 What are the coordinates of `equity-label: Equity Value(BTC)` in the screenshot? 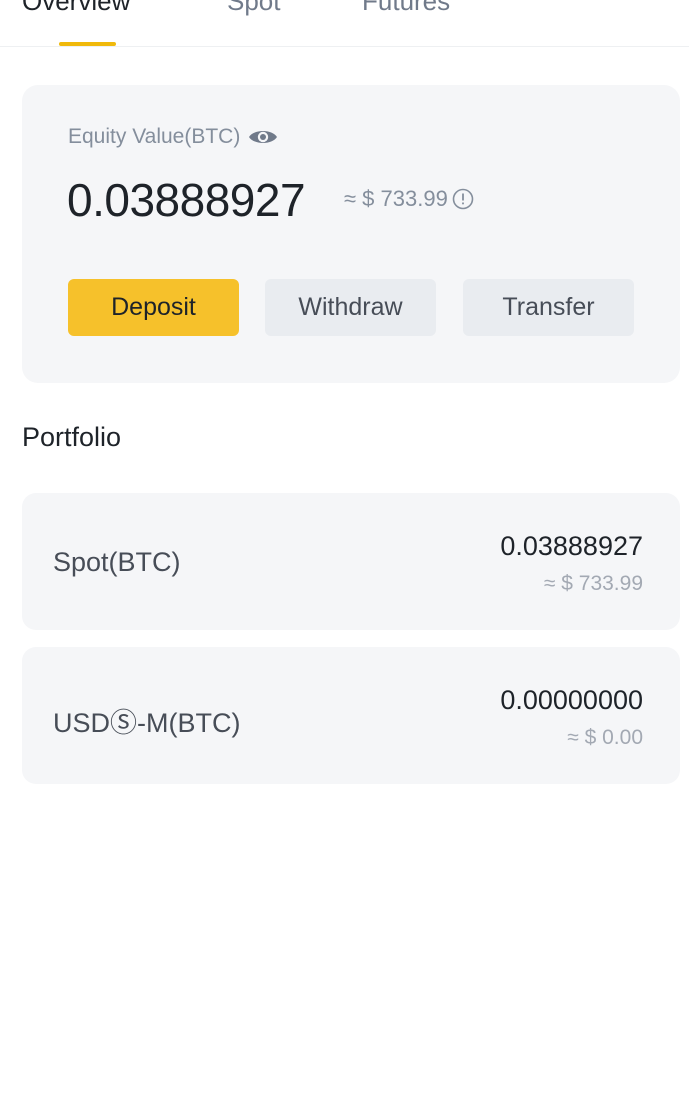 It's located at (154, 136).